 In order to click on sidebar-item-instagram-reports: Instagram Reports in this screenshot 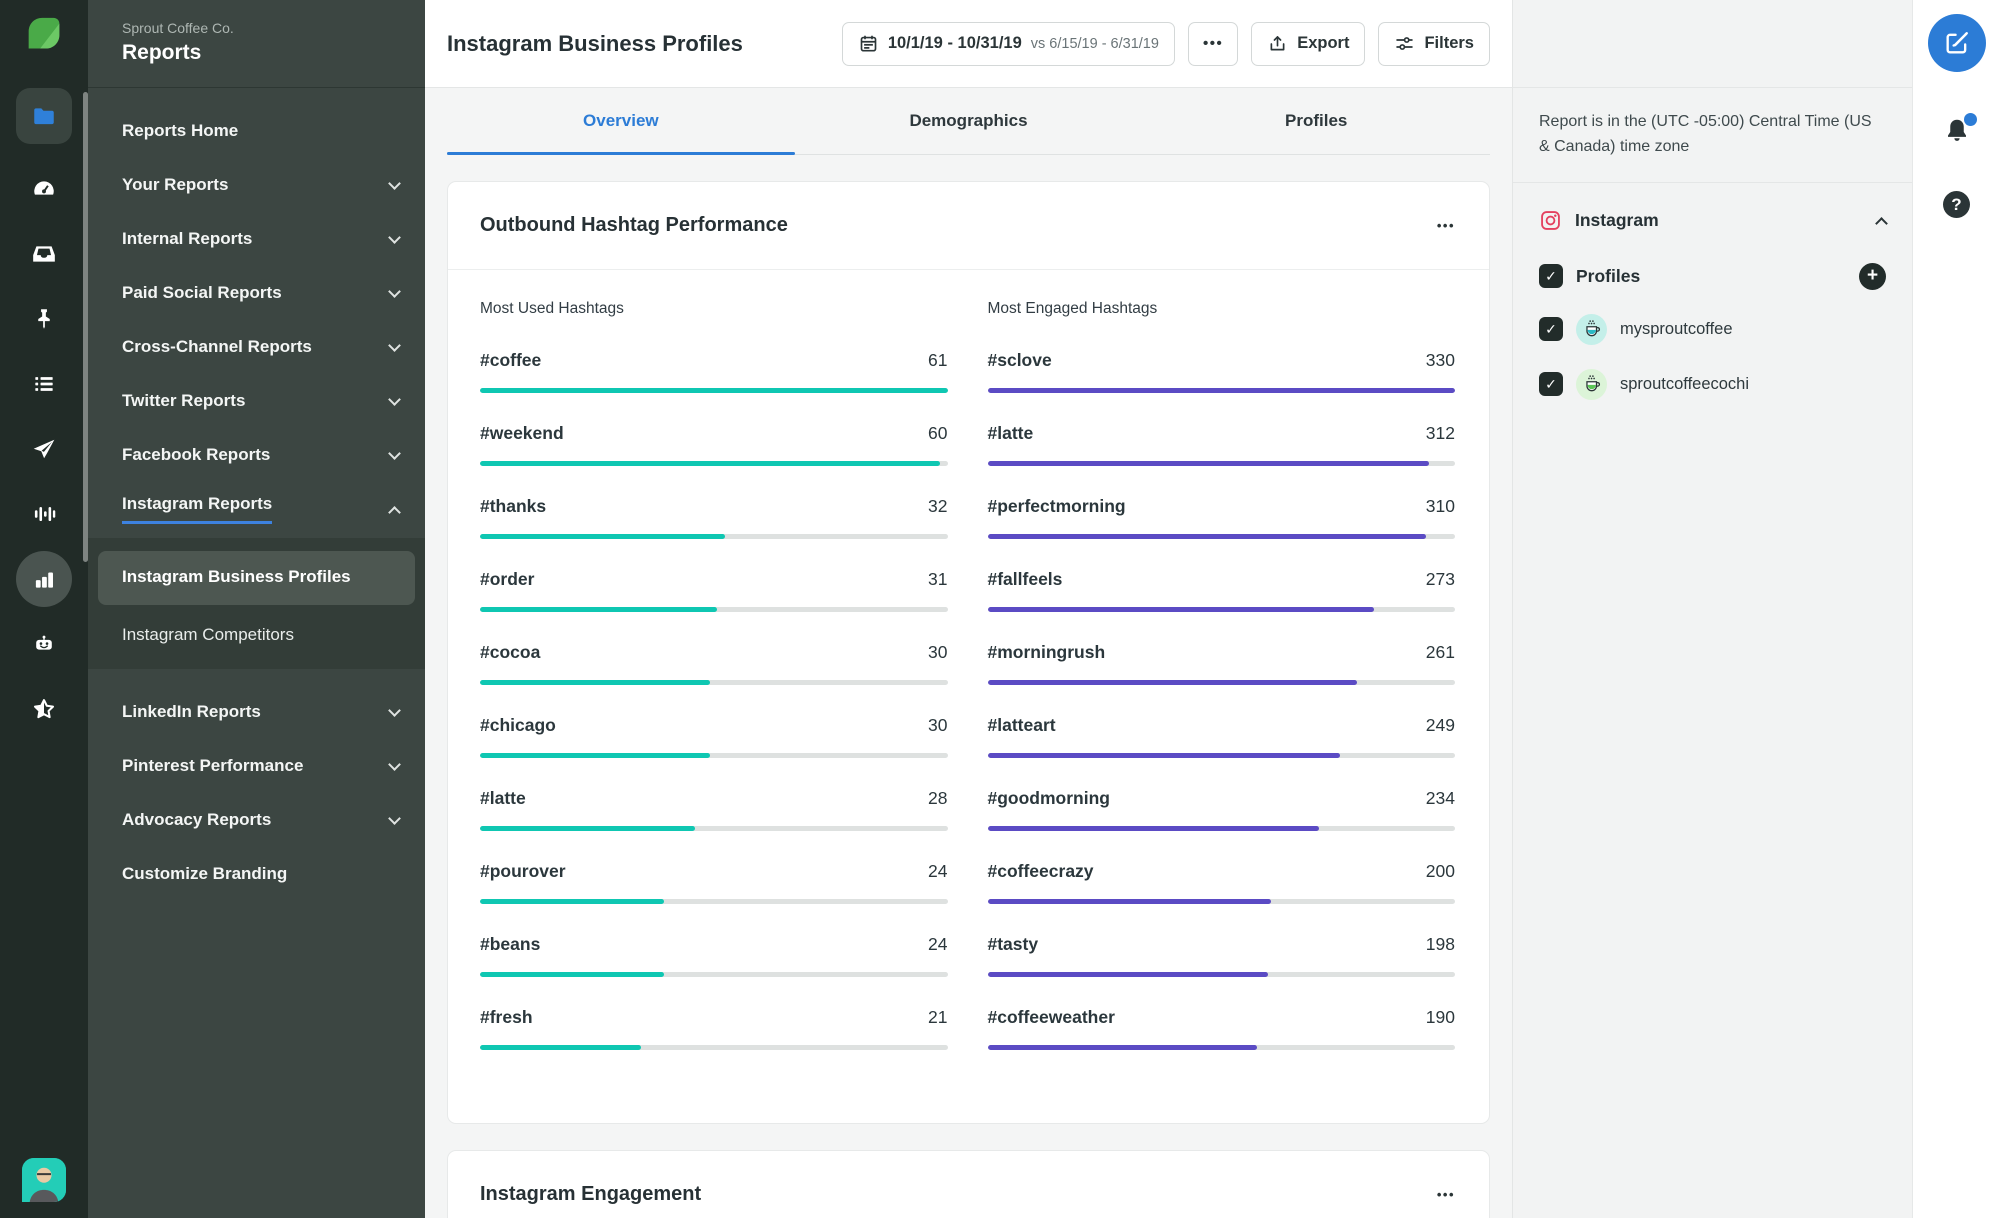, I will do `click(256, 509)`.